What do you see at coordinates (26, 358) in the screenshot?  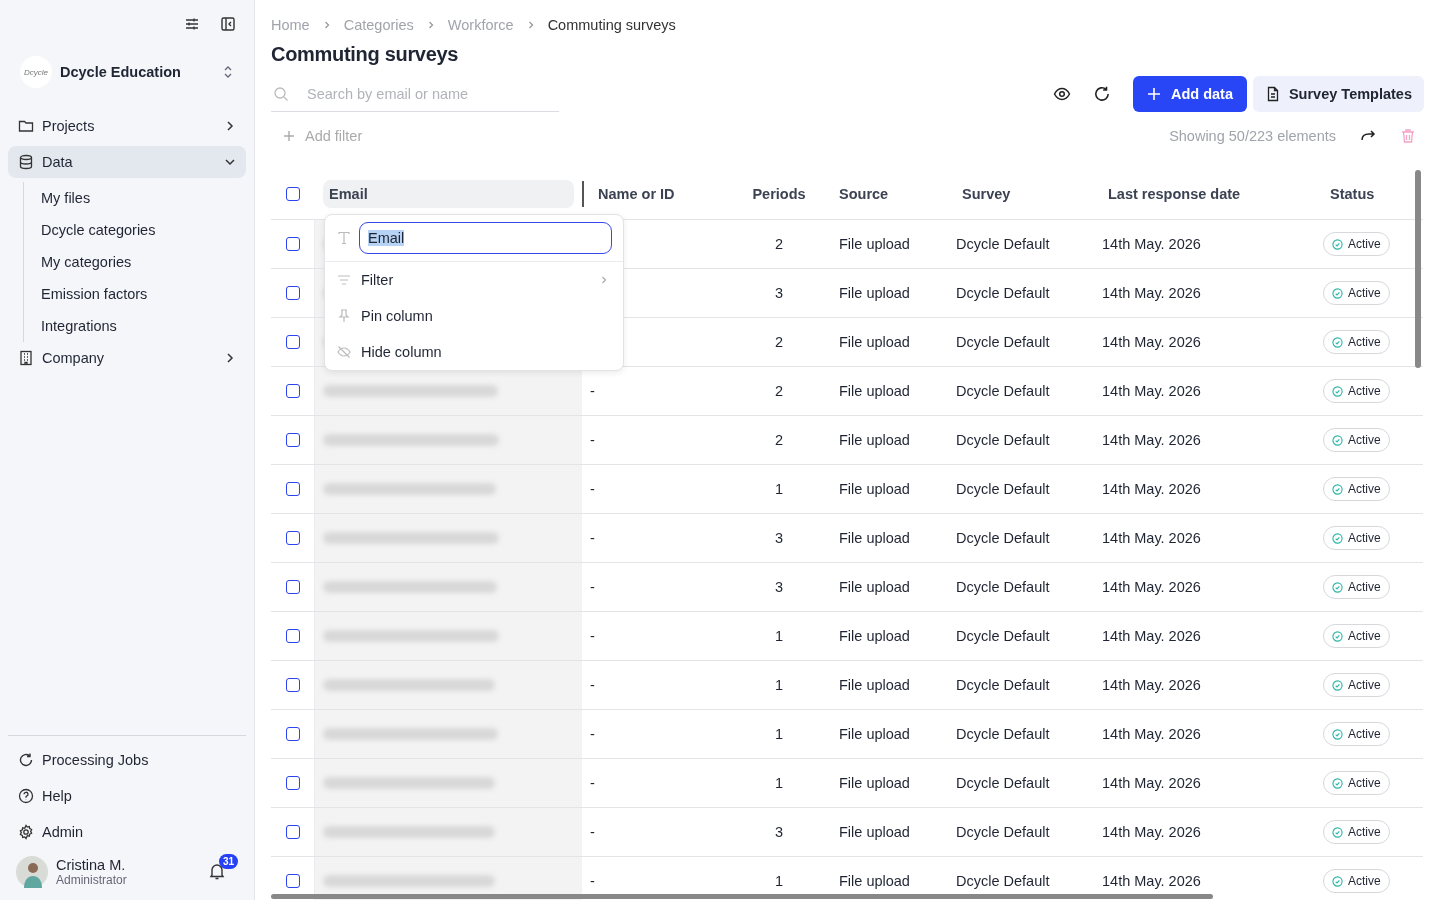 I see `building-icon` at bounding box center [26, 358].